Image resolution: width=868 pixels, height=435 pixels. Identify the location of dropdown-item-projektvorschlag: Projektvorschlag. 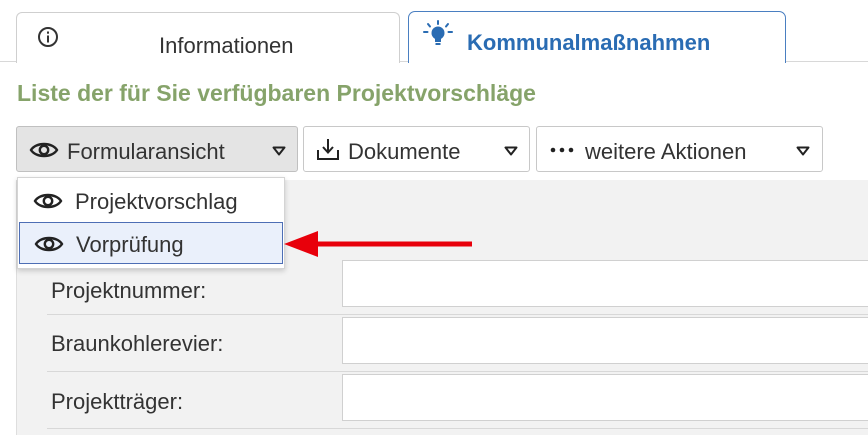
(151, 201).